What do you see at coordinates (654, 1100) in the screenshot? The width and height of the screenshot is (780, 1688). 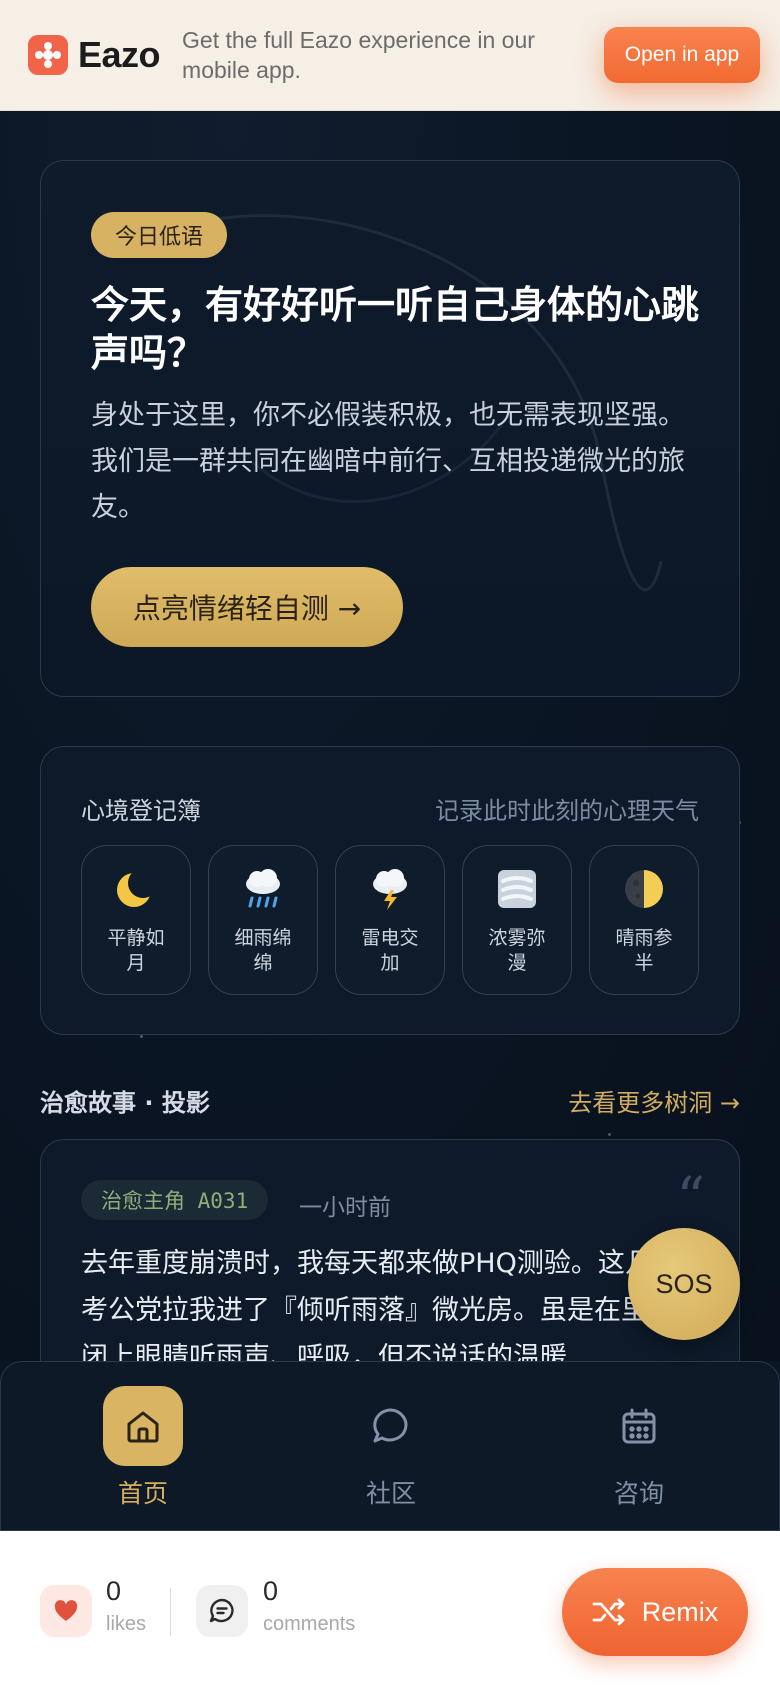 I see `more-tree-hole-link: 去看更多树洞 →` at bounding box center [654, 1100].